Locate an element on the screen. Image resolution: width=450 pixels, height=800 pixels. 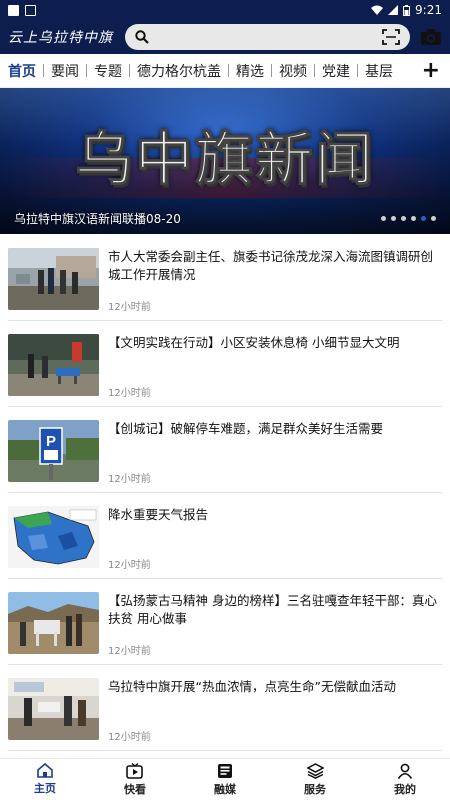
search-input is located at coordinates (268, 37).